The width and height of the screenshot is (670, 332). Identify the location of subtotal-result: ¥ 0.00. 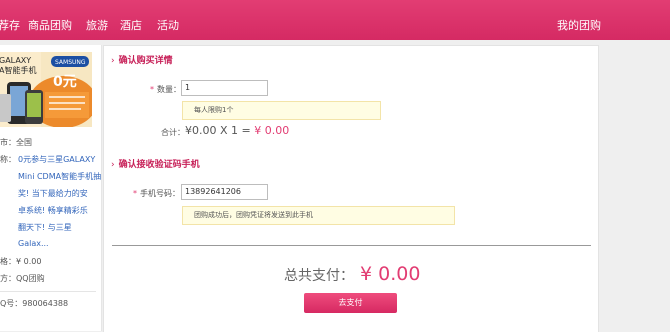
(272, 130).